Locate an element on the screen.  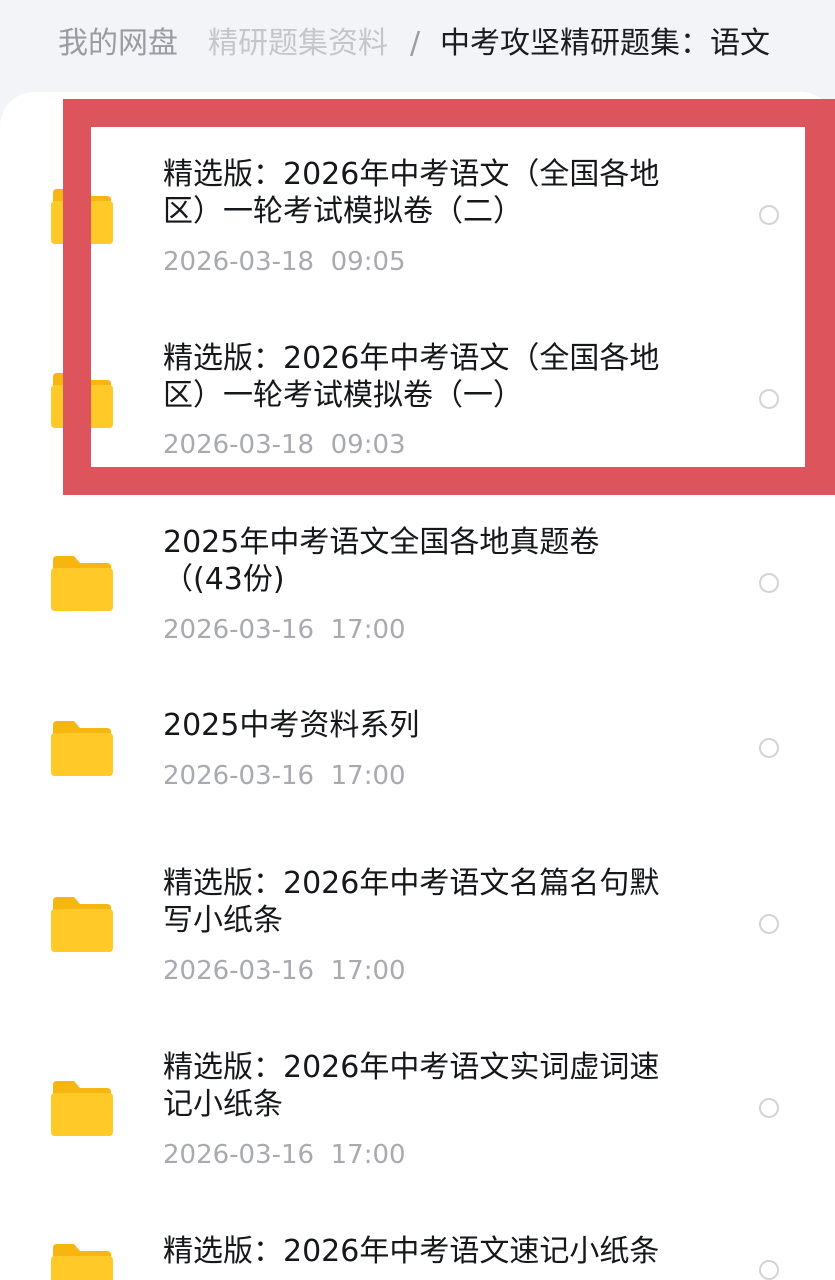
file-name: 精选版：2026年中考语文速记小纸条 is located at coordinates (411, 1251).